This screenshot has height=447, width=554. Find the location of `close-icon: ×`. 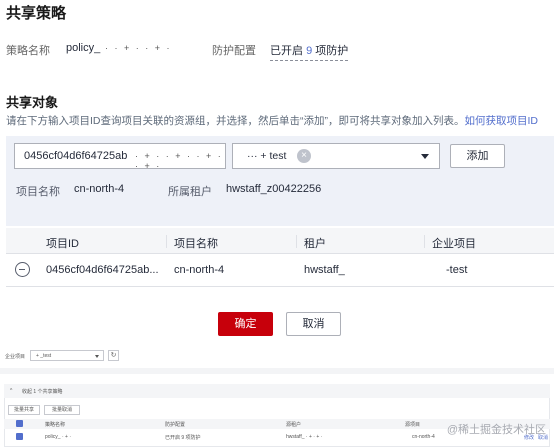

close-icon: × is located at coordinates (304, 156).